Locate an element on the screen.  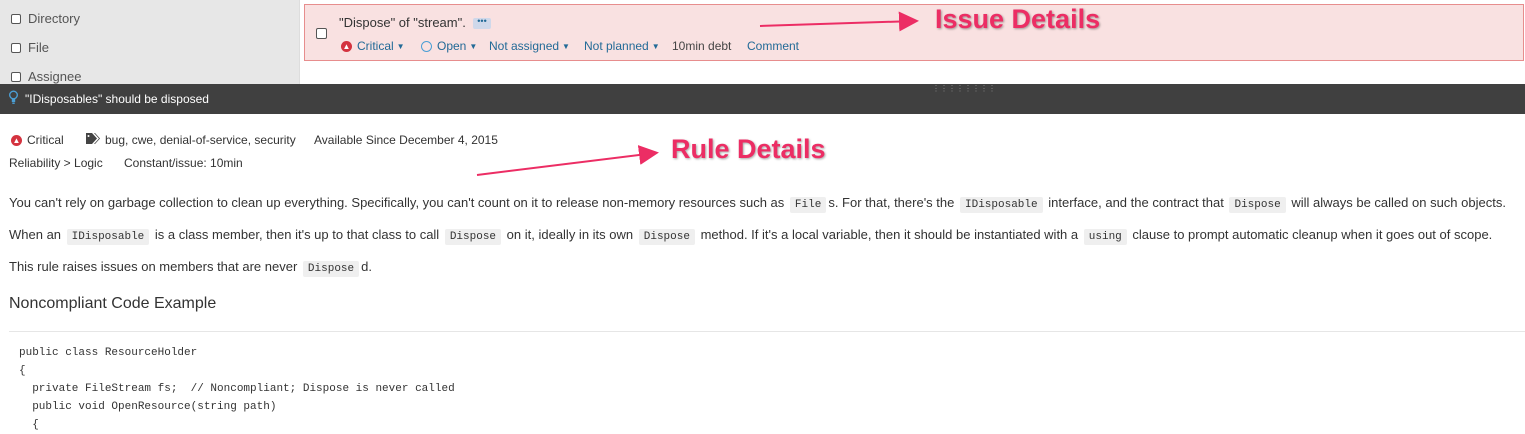
rule-severity-label: Critical is located at coordinates (45, 140).